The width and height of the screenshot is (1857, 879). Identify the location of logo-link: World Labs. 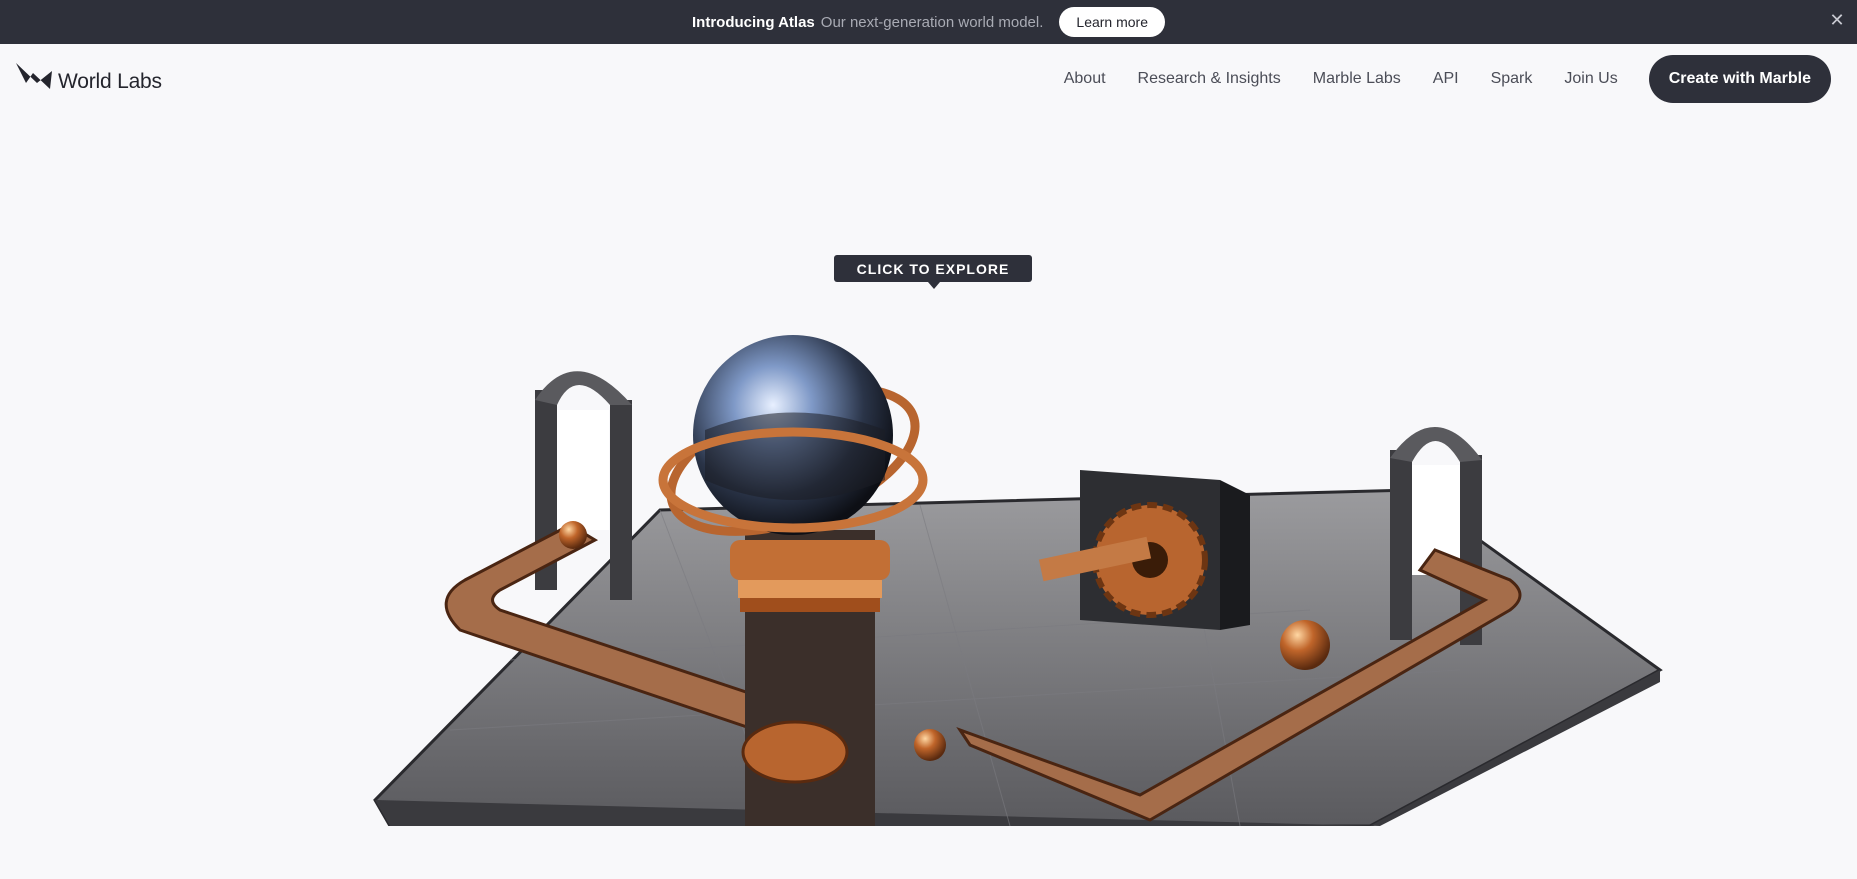
(88, 77).